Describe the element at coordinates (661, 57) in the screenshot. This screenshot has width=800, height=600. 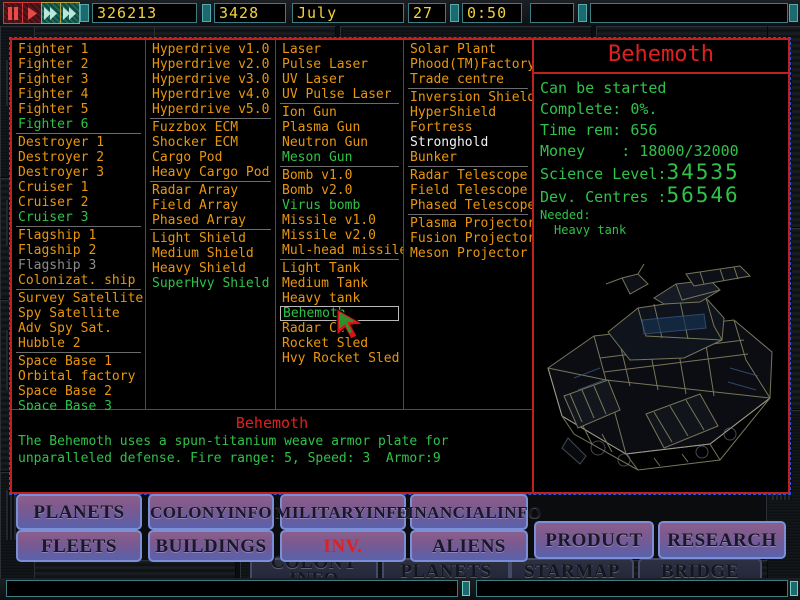
I see `info-title: Behemoth` at that location.